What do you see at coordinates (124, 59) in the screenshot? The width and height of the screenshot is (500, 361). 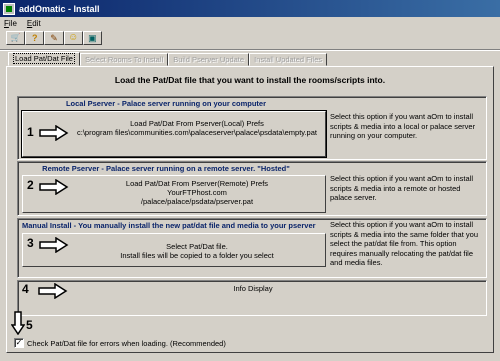 I see `tab-select-rooms-to-install: Select Rooms To Install` at bounding box center [124, 59].